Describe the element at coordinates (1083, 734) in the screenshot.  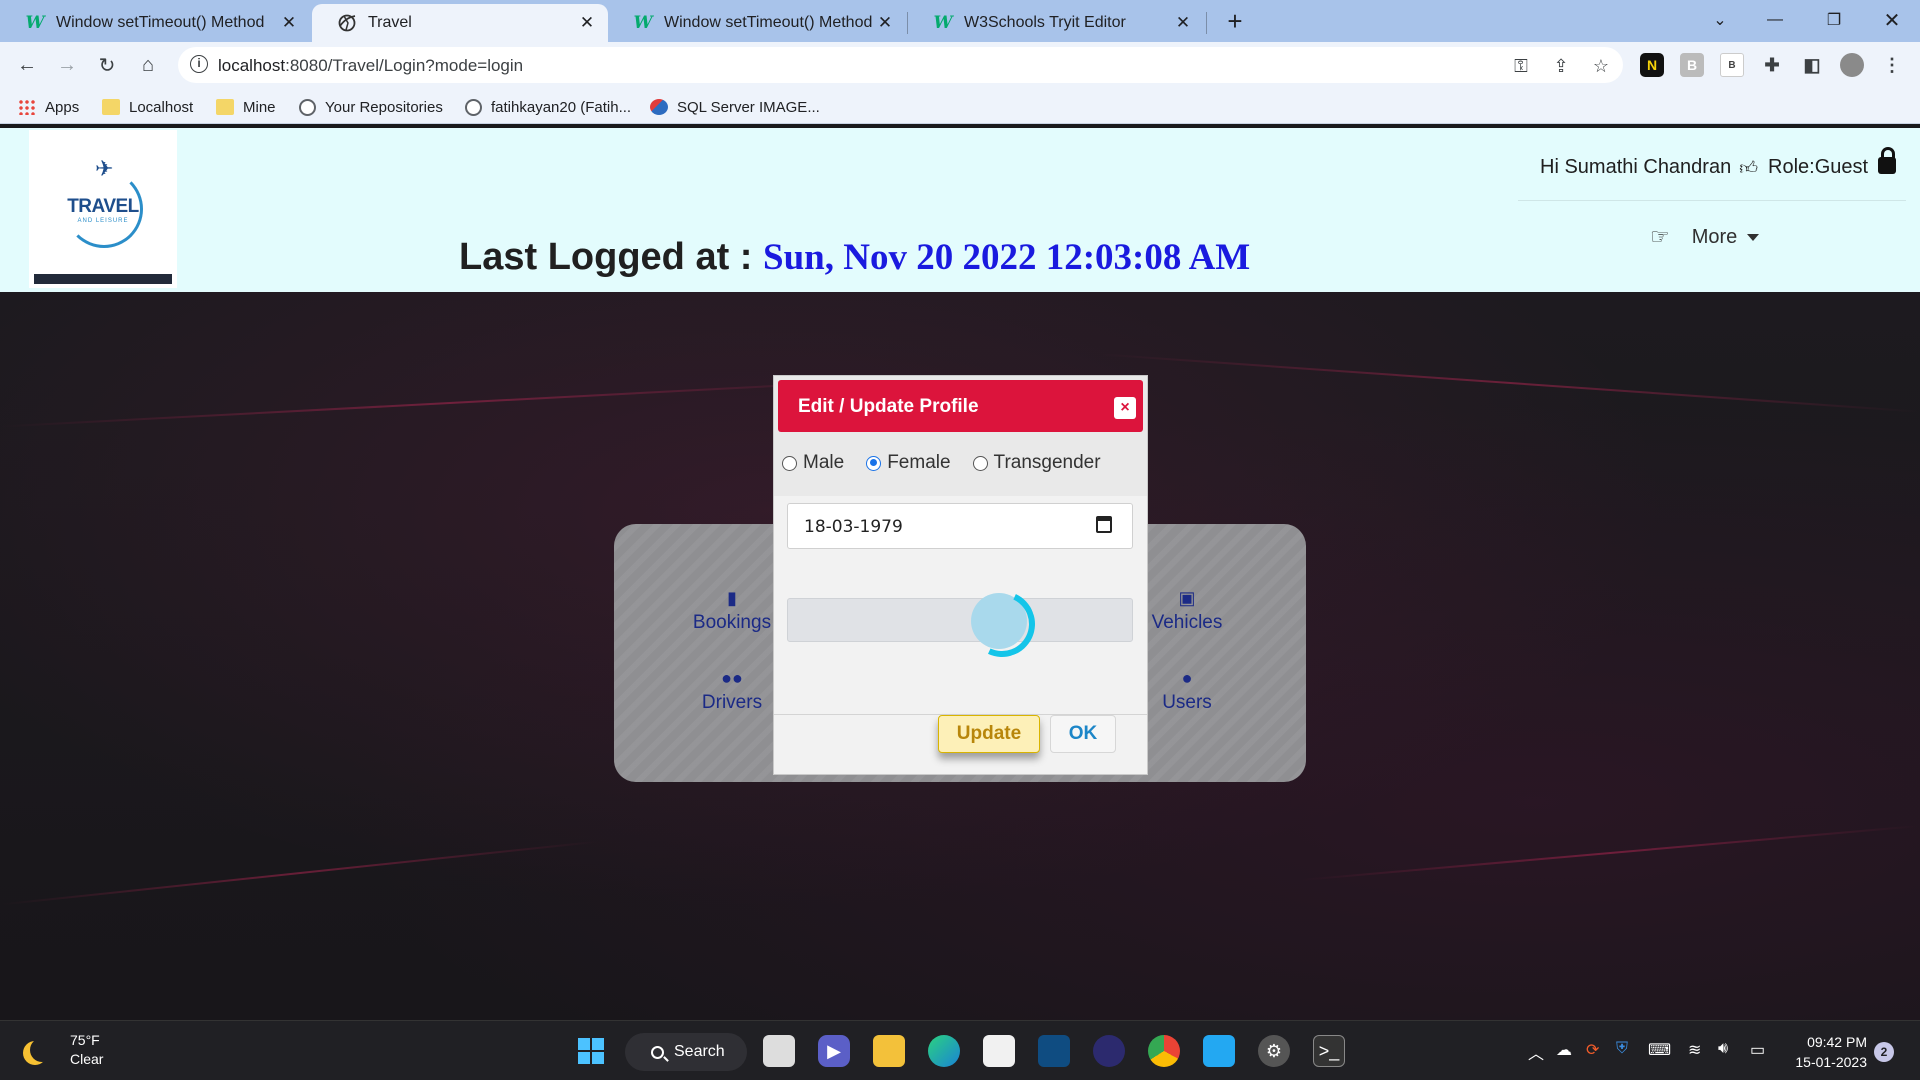
I see `ok-button: OK` at that location.